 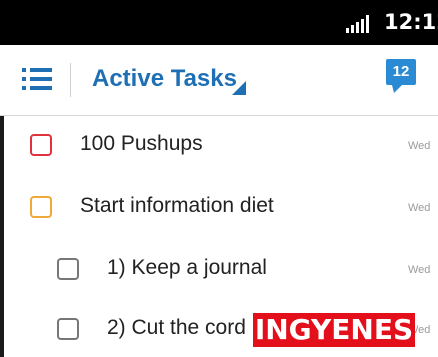 I want to click on task-label: 100 Pushups, so click(x=141, y=143).